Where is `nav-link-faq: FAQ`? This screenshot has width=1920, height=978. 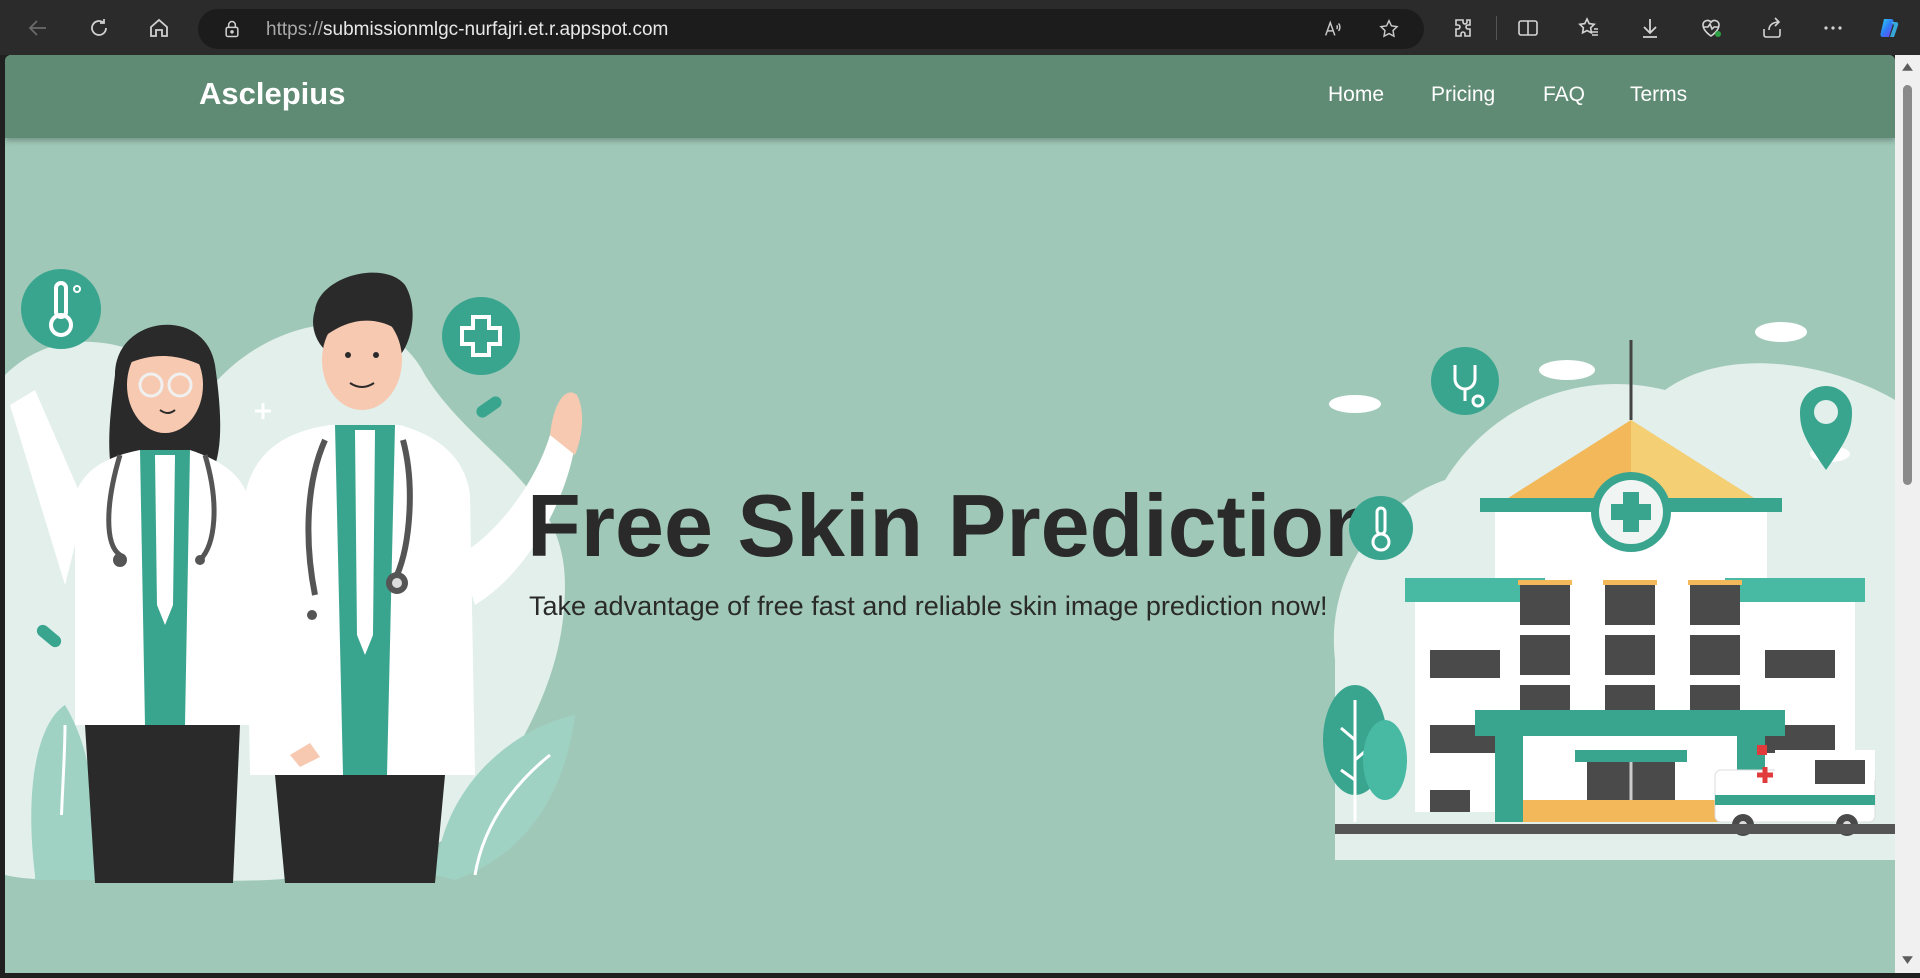 nav-link-faq: FAQ is located at coordinates (1564, 95).